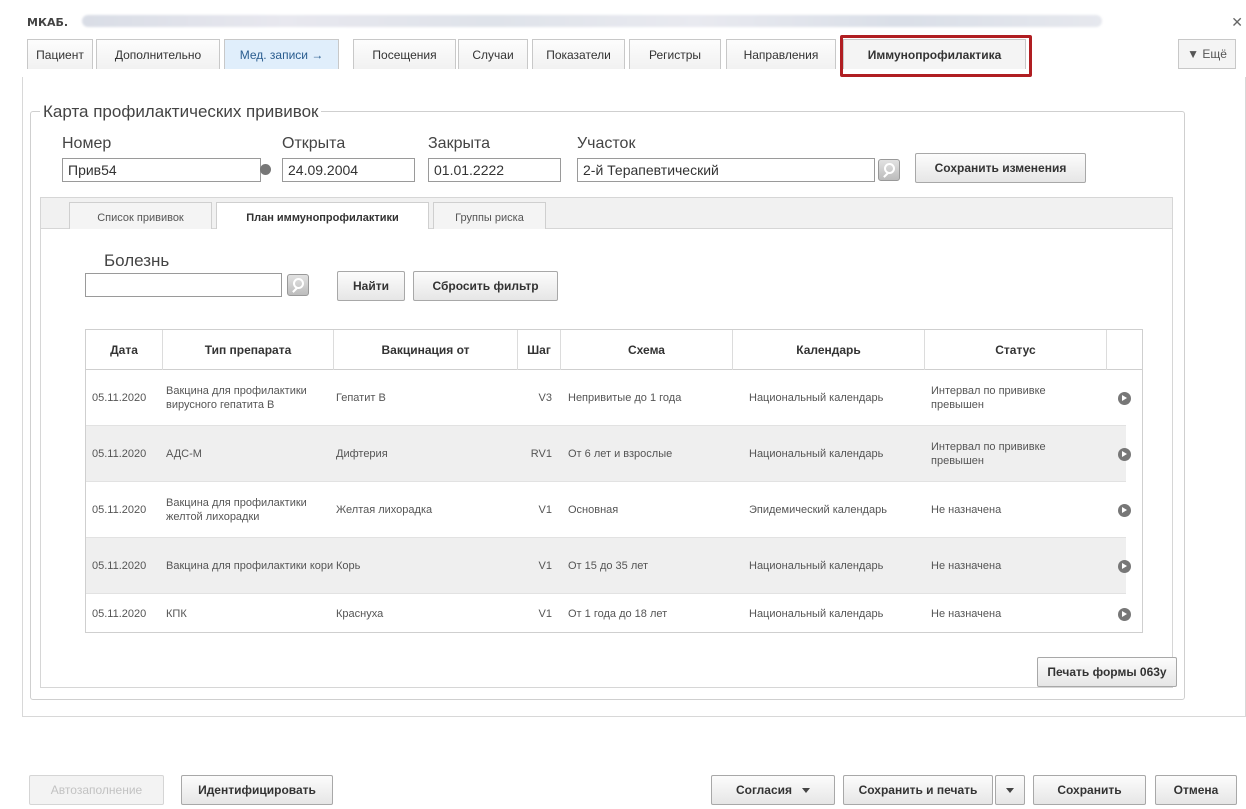 This screenshot has height=809, width=1246. Describe the element at coordinates (140, 217) in the screenshot. I see `subtab-vaccination-list: Список прививок` at that location.